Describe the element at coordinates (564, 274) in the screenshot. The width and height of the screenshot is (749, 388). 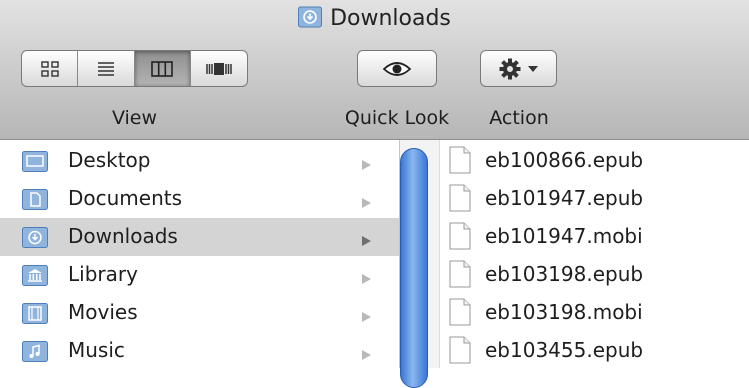
I see `file-label: eb103198.epub` at that location.